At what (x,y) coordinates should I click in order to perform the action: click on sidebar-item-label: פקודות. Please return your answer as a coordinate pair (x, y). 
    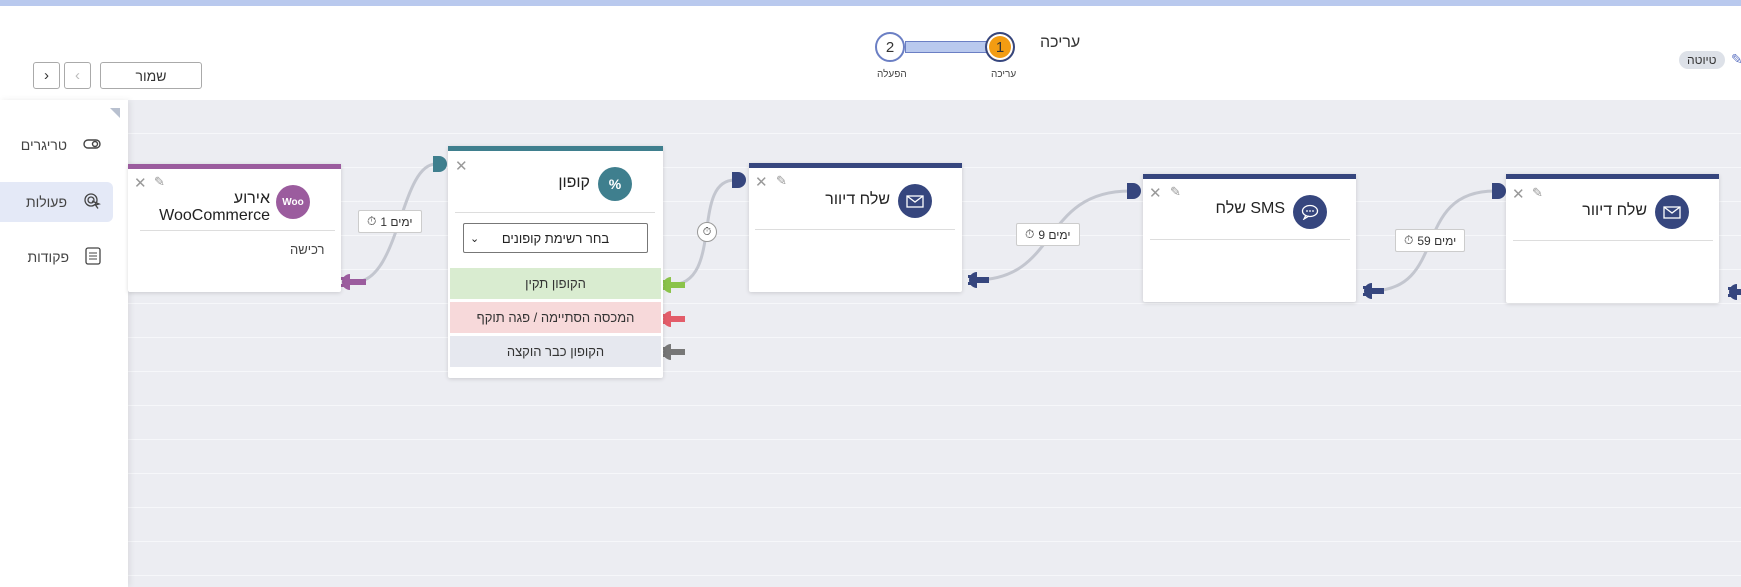
    Looking at the image, I should click on (48, 257).